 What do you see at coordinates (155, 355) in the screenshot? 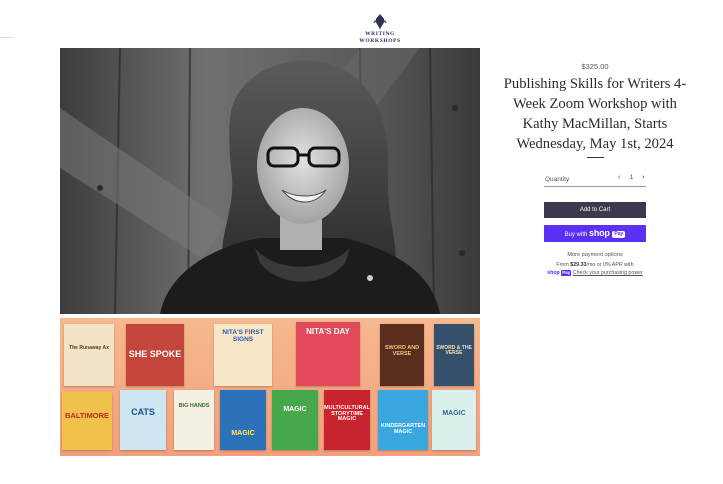
I see `book-cover: SHE SPOKE` at bounding box center [155, 355].